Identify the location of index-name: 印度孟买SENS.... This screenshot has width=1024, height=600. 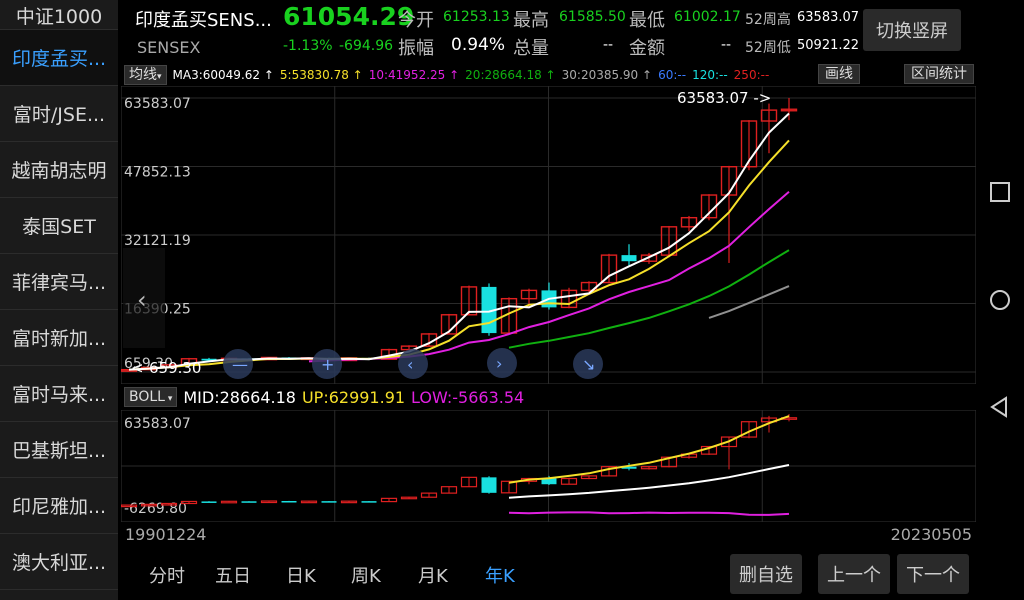
(203, 20).